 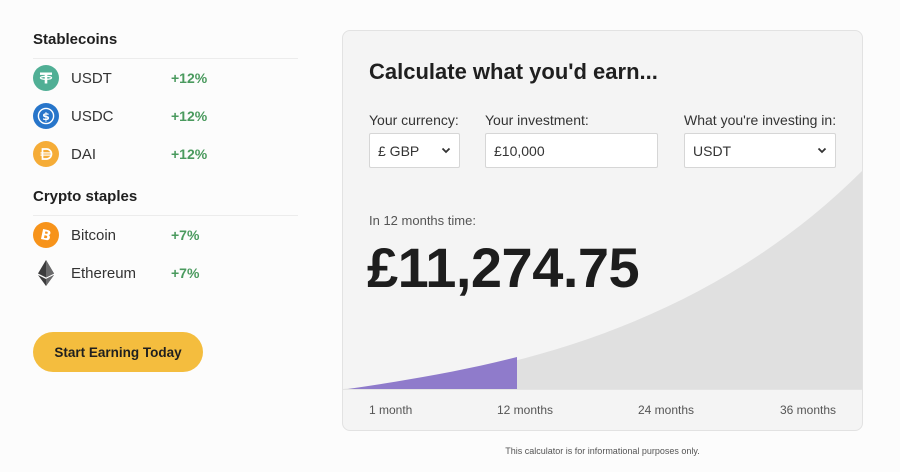 I want to click on asset-name: DAI, so click(x=84, y=154).